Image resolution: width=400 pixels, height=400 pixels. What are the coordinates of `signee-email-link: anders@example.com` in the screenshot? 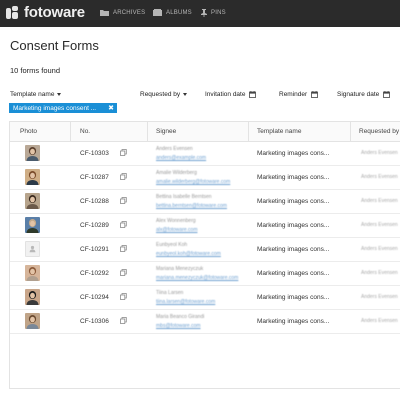 It's located at (181, 158).